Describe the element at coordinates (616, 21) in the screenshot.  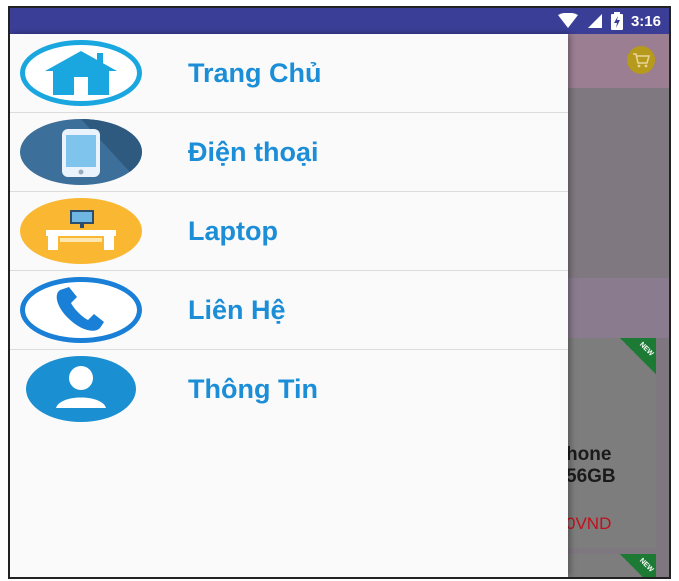
I see `battery-icon` at that location.